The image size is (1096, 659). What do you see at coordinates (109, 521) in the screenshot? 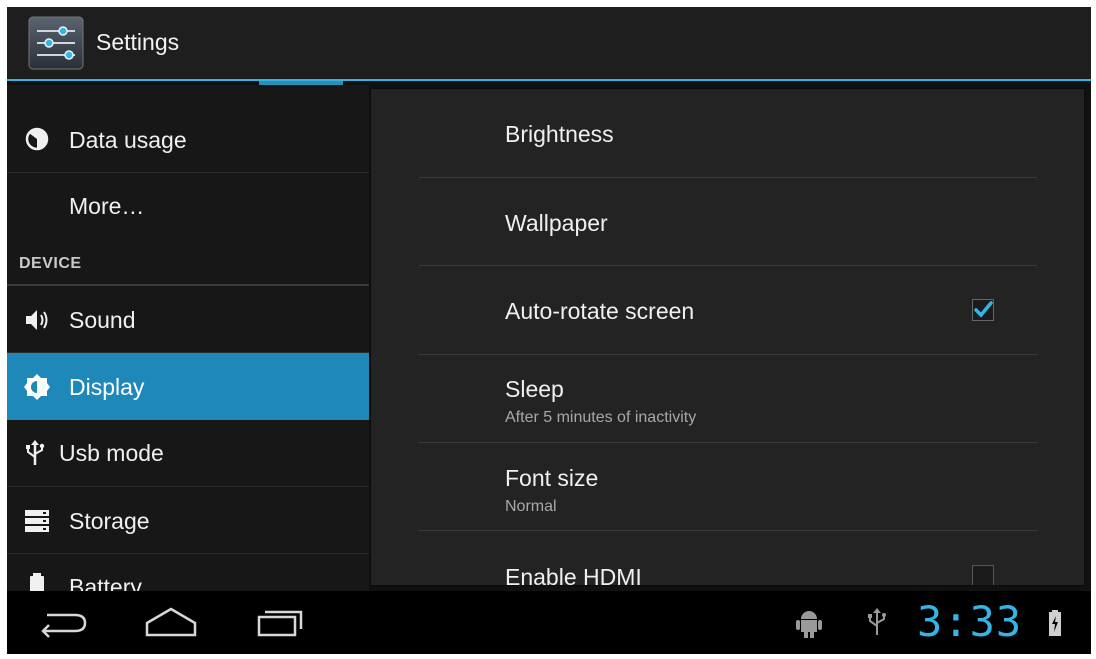
I see `sidebar-item-label: Storage` at bounding box center [109, 521].